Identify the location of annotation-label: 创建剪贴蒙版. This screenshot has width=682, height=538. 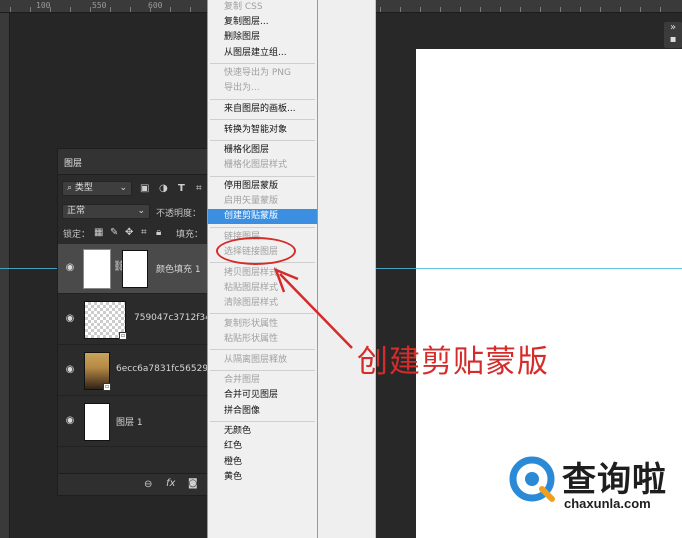
(453, 362).